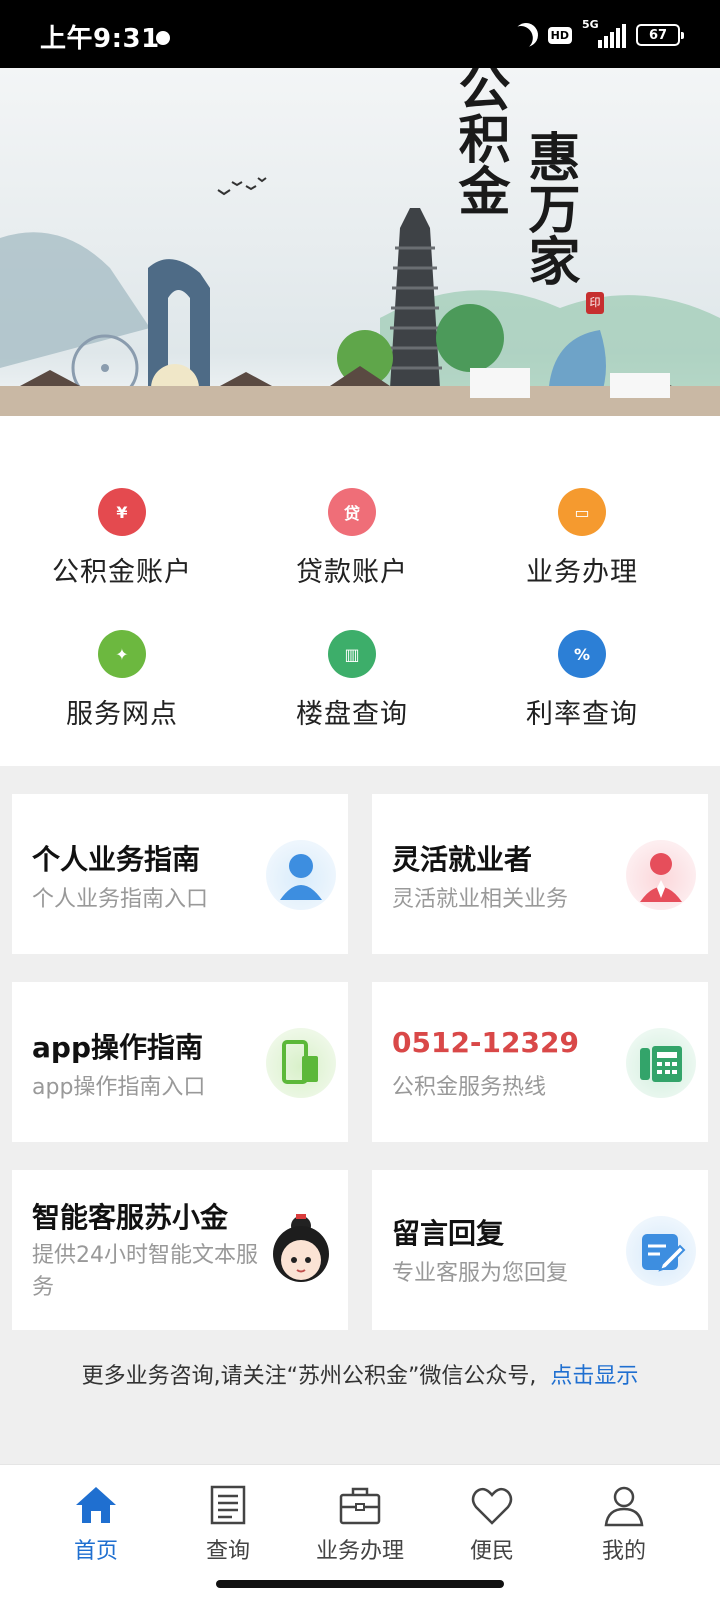  I want to click on mascot-avatar-icon, so click(301, 1246).